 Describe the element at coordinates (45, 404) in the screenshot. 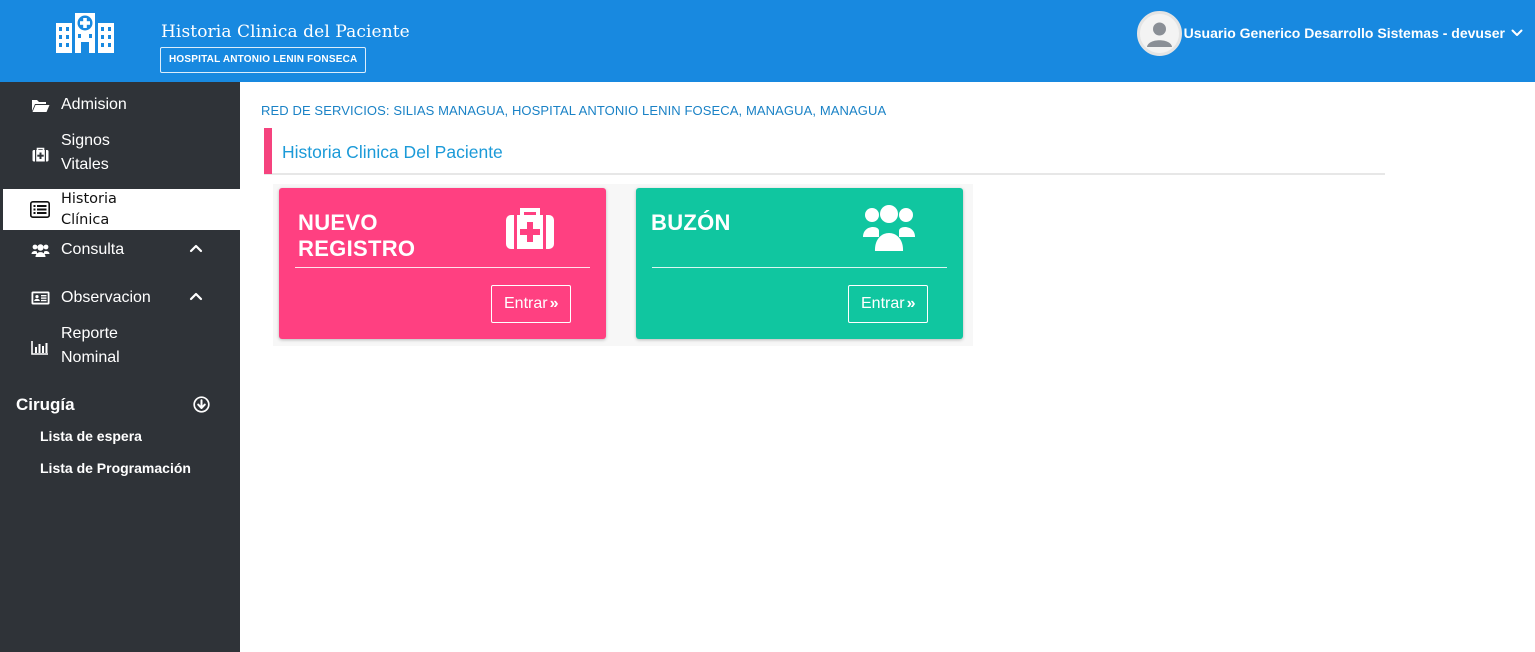

I see `section-title-cirugia: Cirugía` at that location.